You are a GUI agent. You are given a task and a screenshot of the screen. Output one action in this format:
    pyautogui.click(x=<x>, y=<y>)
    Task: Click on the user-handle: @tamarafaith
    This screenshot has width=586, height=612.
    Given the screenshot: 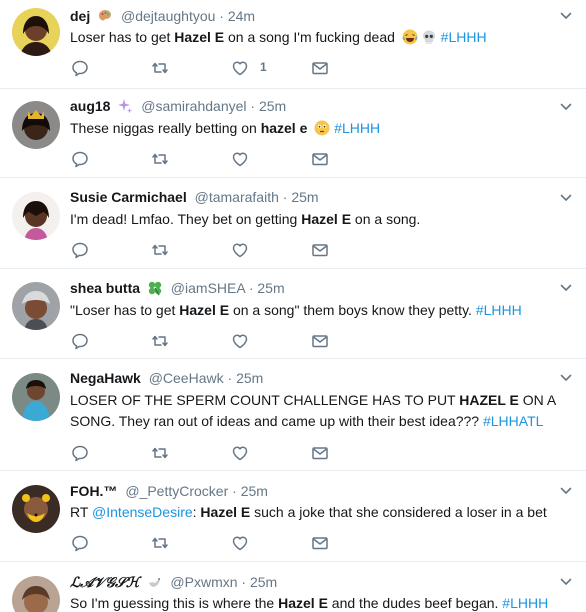 What is the action you would take?
    pyautogui.click(x=237, y=197)
    